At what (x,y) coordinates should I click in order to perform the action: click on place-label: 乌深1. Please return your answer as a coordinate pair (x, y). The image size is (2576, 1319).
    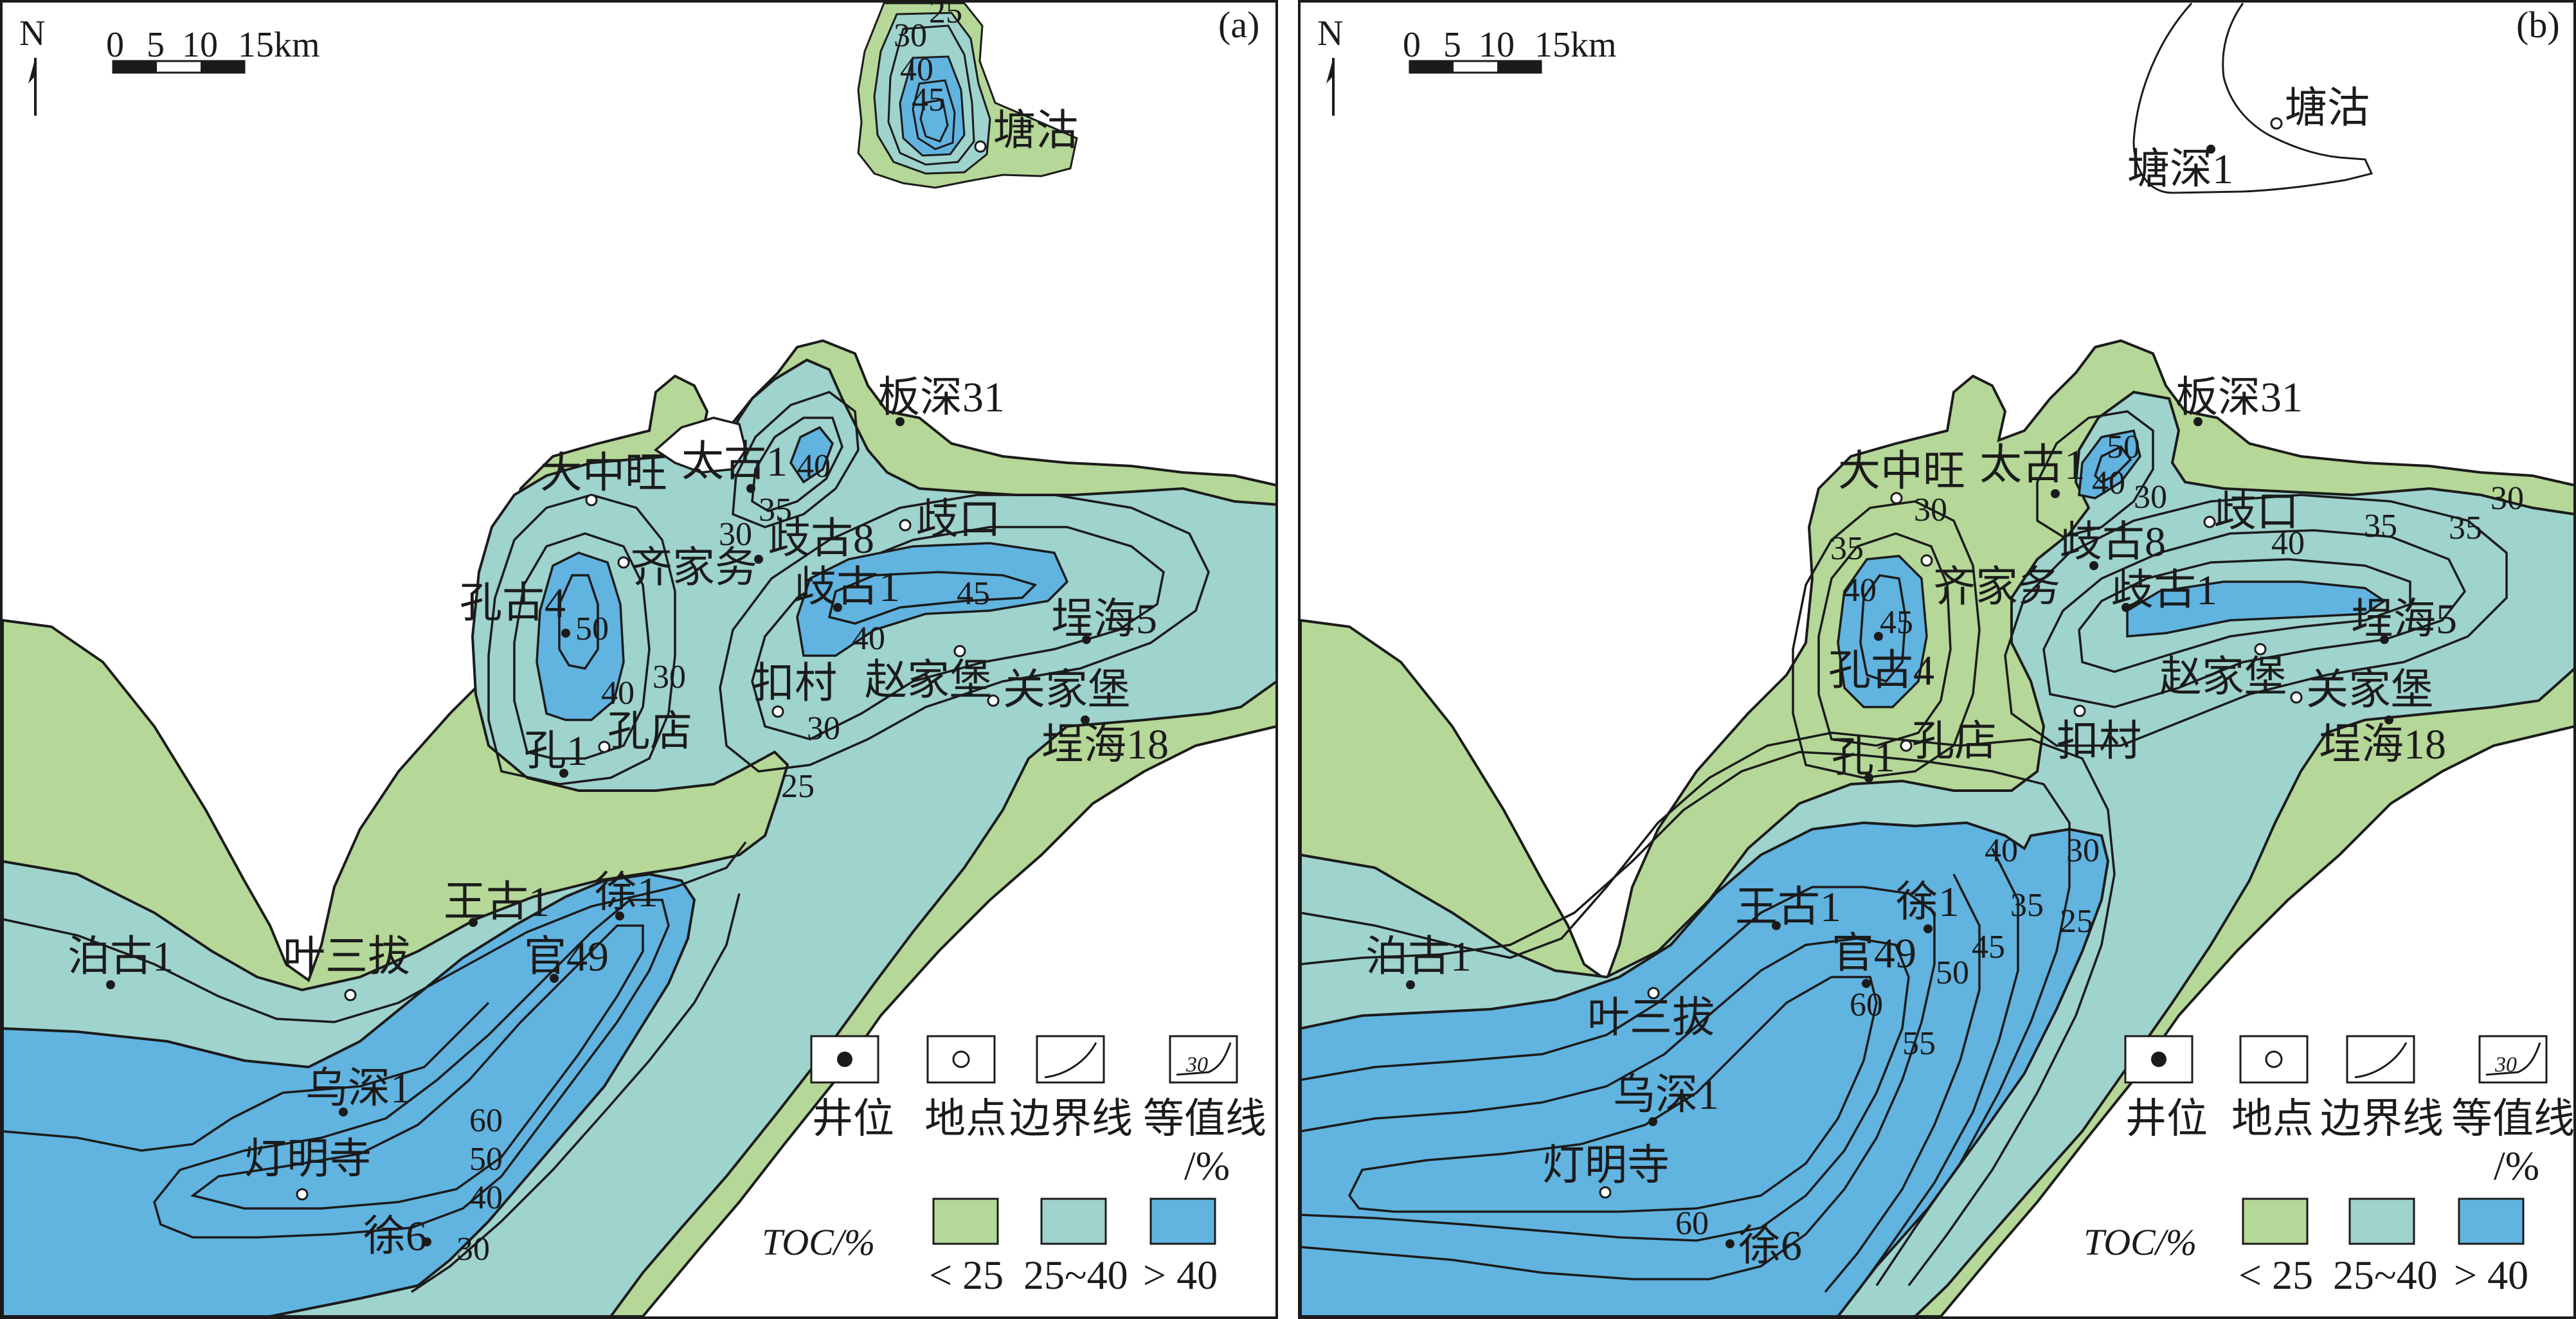
    Looking at the image, I should click on (1666, 1095).